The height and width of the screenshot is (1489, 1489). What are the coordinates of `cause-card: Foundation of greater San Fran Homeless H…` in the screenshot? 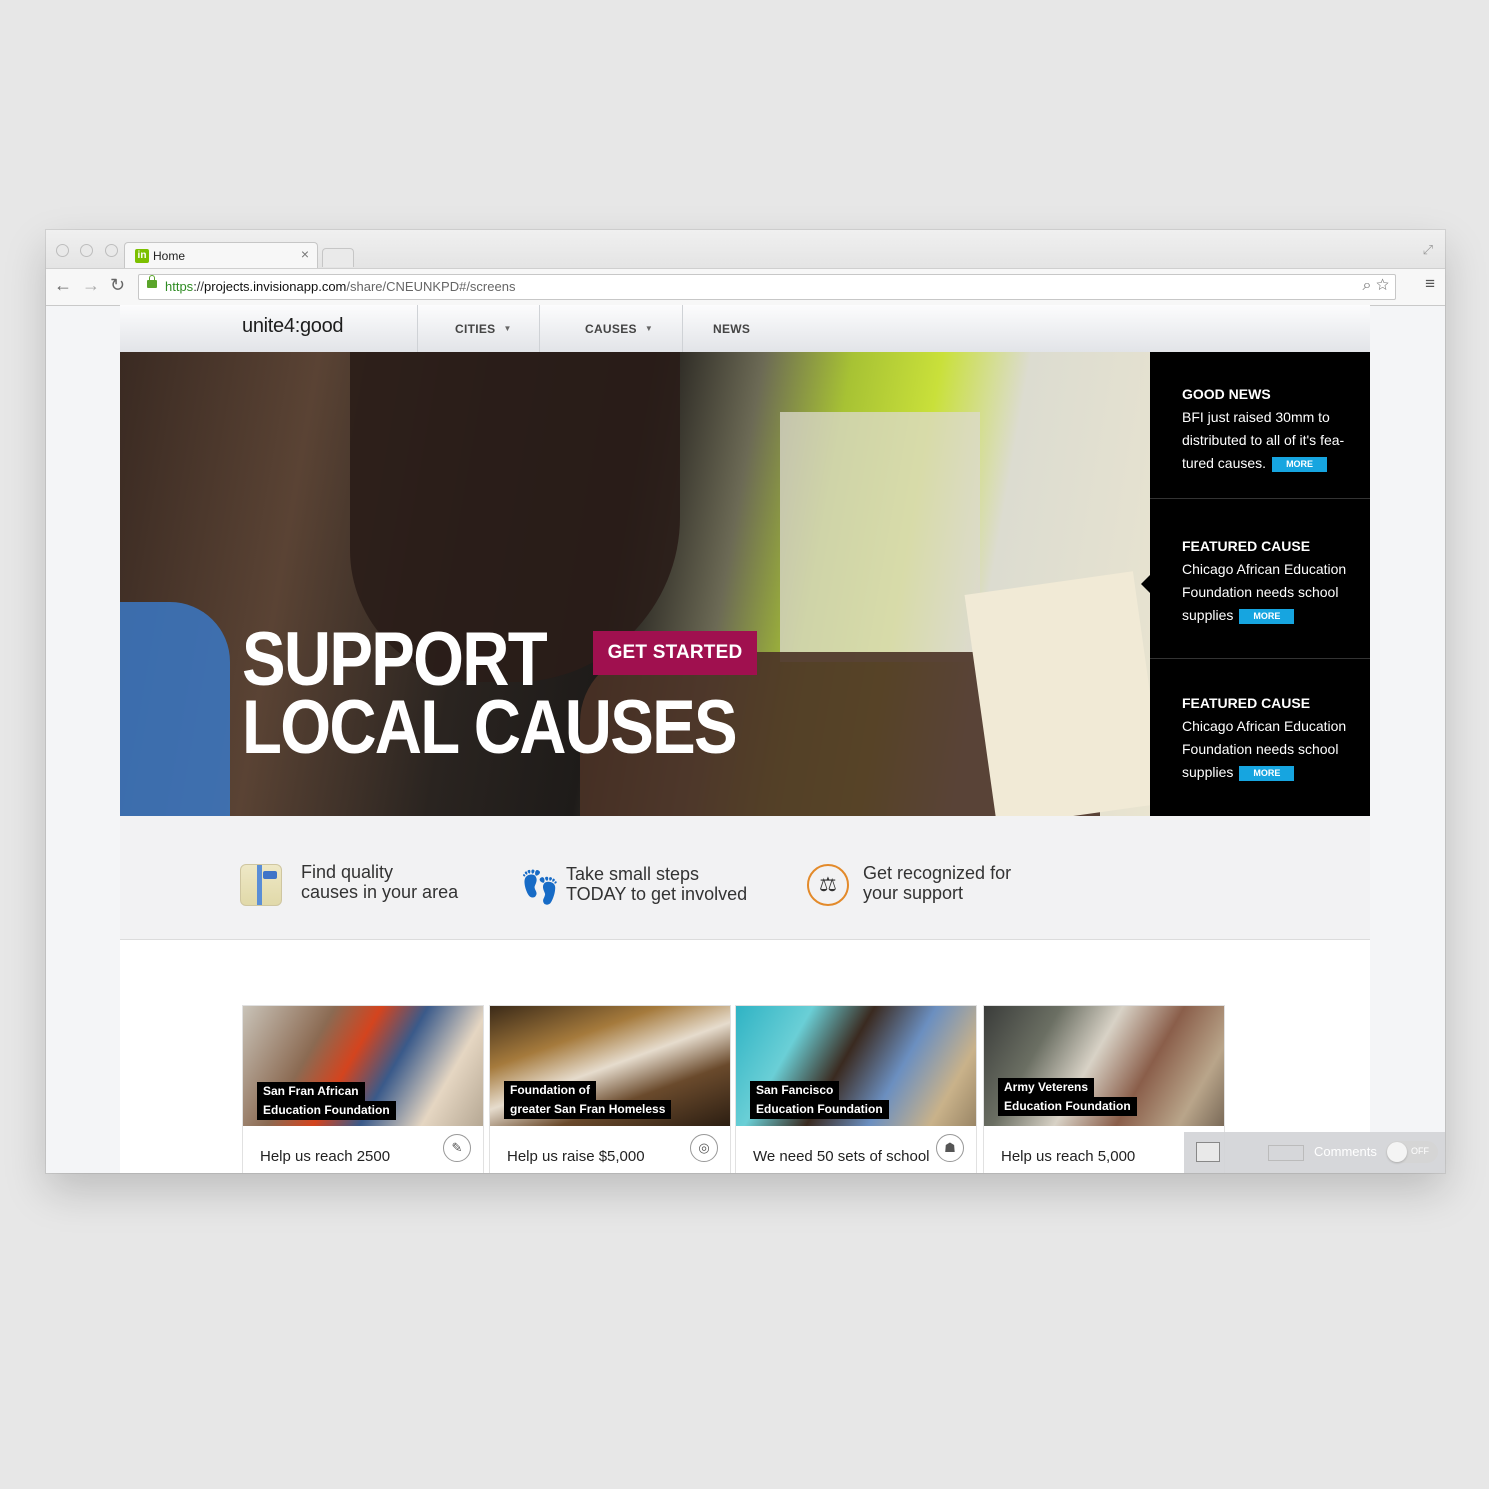 It's located at (610, 1089).